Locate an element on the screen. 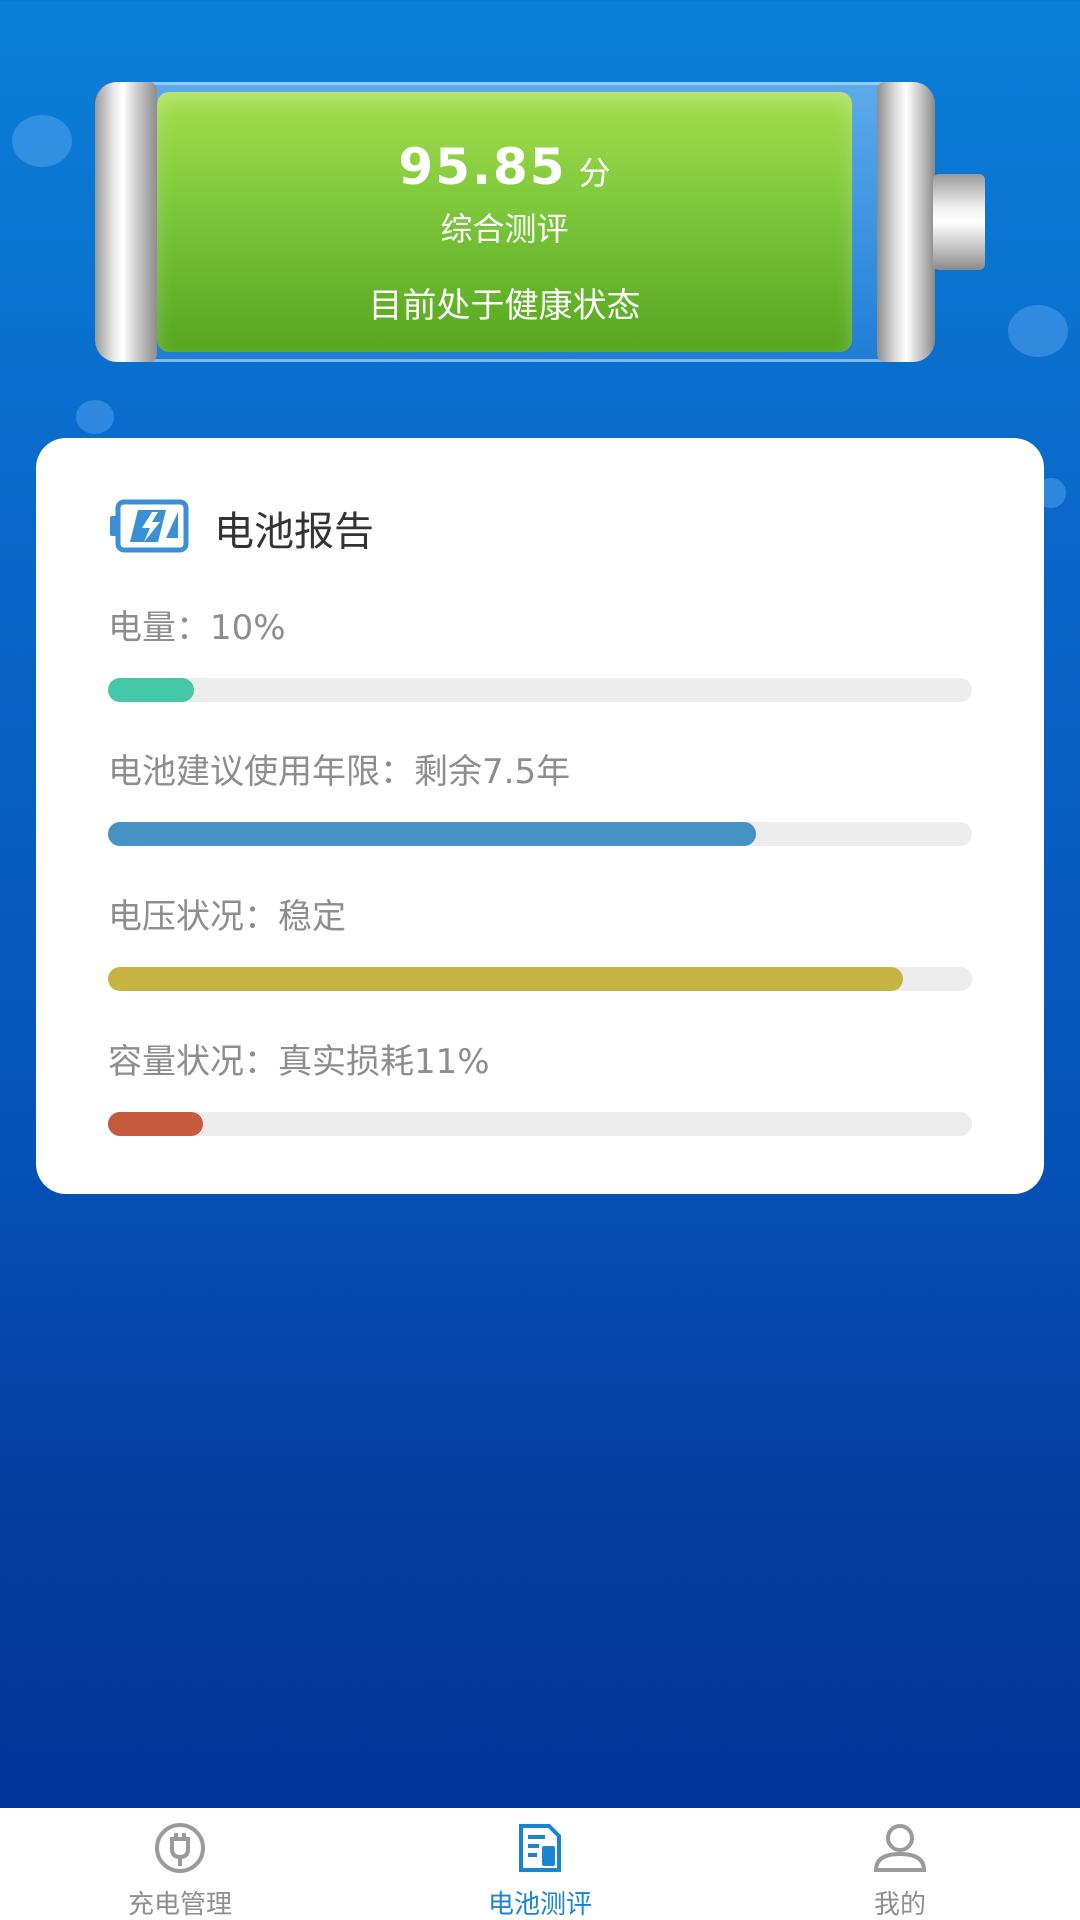 Image resolution: width=1080 pixels, height=1920 pixels. user-icon is located at coordinates (900, 1850).